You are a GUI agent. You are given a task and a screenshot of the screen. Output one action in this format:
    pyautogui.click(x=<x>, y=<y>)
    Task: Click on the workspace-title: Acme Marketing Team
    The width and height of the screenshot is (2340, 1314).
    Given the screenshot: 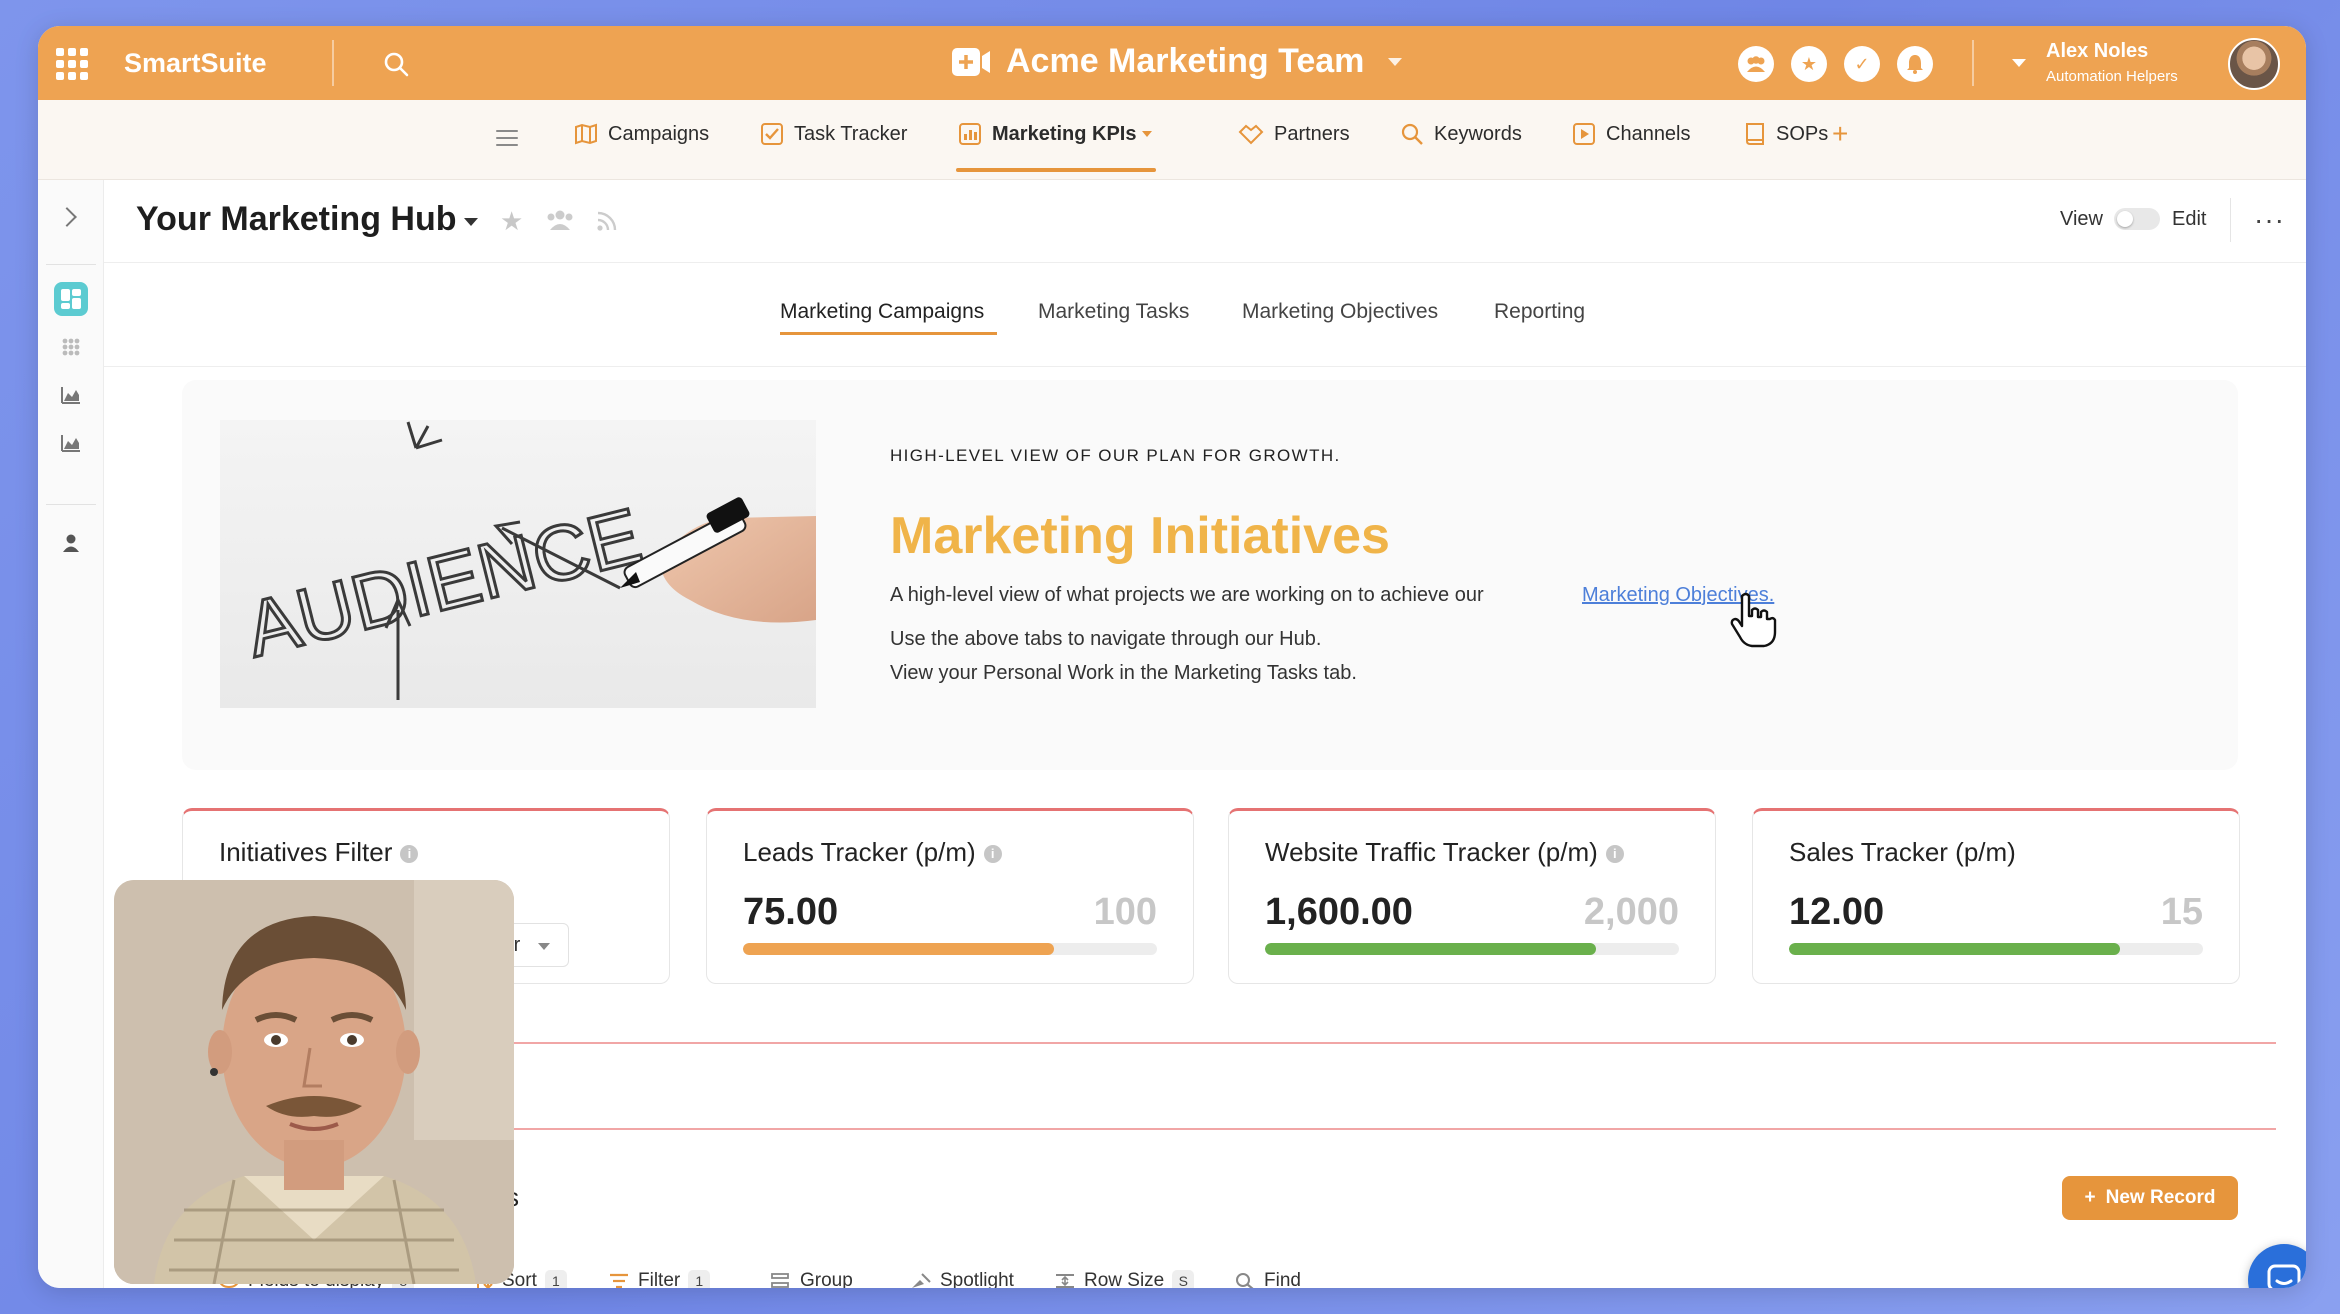 What is the action you would take?
    pyautogui.click(x=1185, y=61)
    